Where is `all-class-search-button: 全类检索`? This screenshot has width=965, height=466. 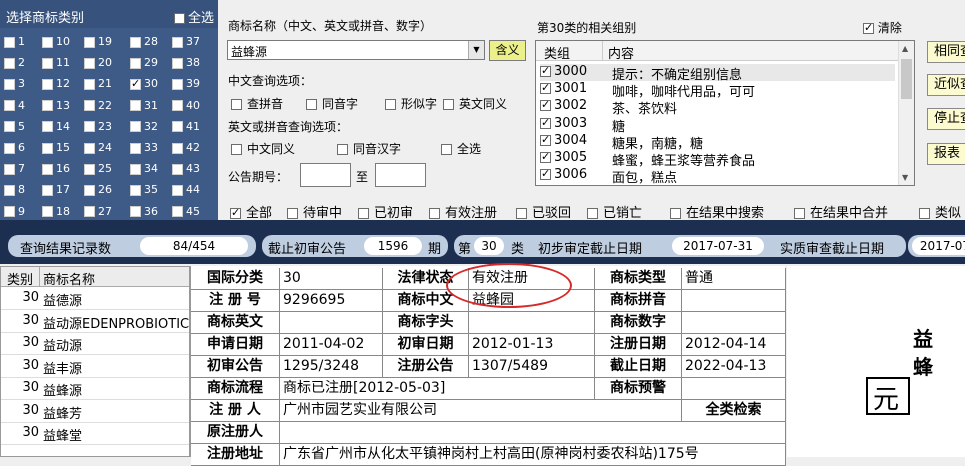 all-class-search-button: 全类检索 is located at coordinates (734, 411).